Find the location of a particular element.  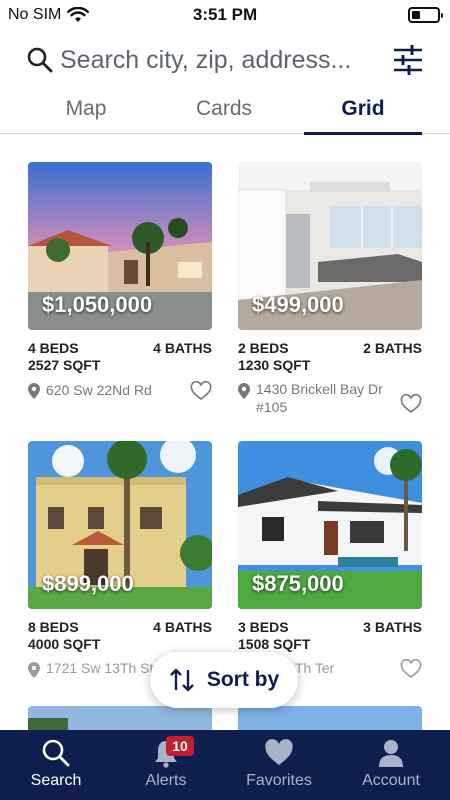

view-tabs: Map Cards Grid is located at coordinates (225, 113).